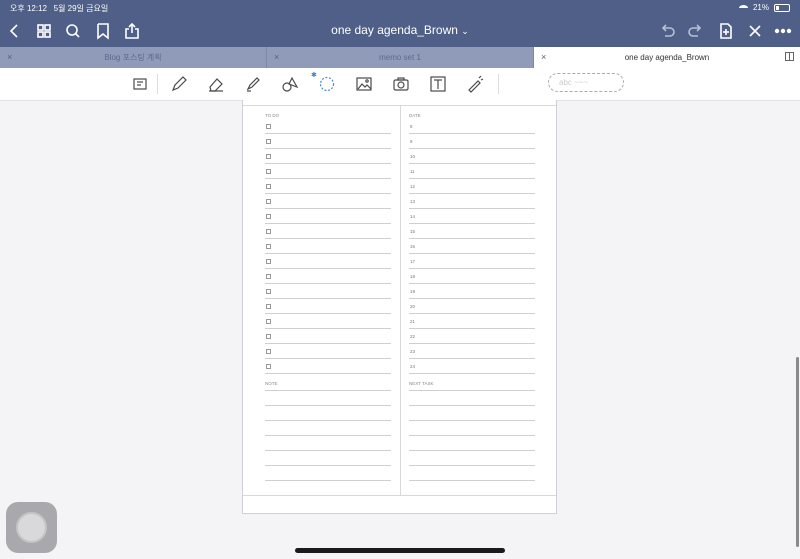  Describe the element at coordinates (290, 84) in the screenshot. I see `shape-icon` at that location.